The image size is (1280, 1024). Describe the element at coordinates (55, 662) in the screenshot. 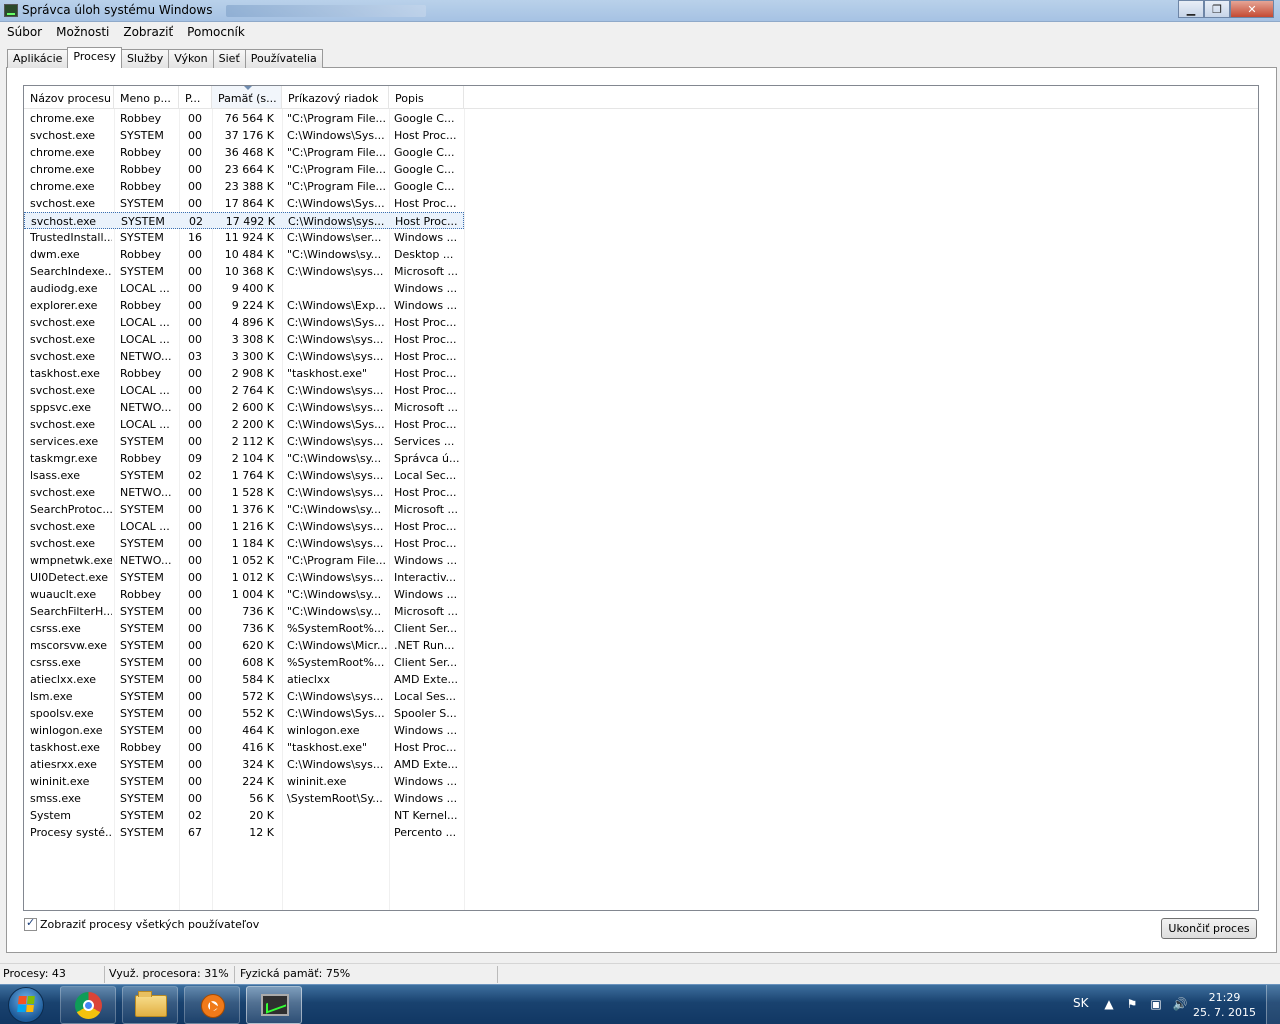

I see `process-name-cell: csrss.exe` at that location.